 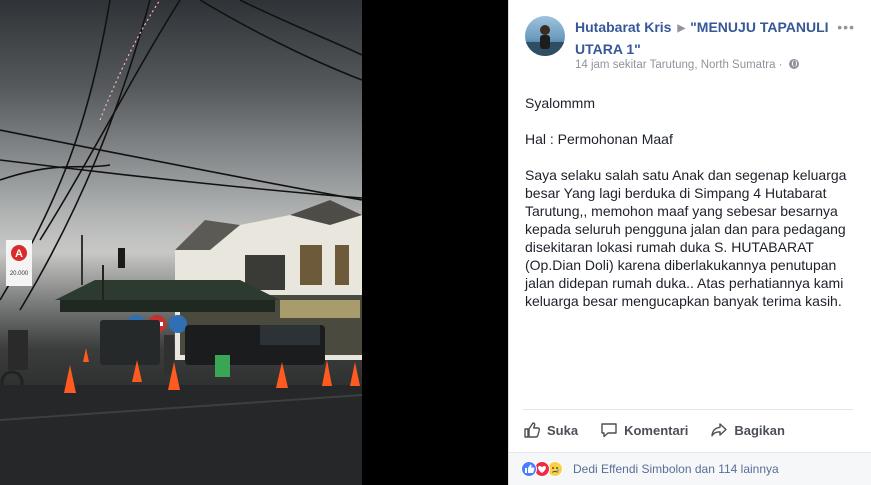 What do you see at coordinates (545, 40) in the screenshot?
I see `avatar-image` at bounding box center [545, 40].